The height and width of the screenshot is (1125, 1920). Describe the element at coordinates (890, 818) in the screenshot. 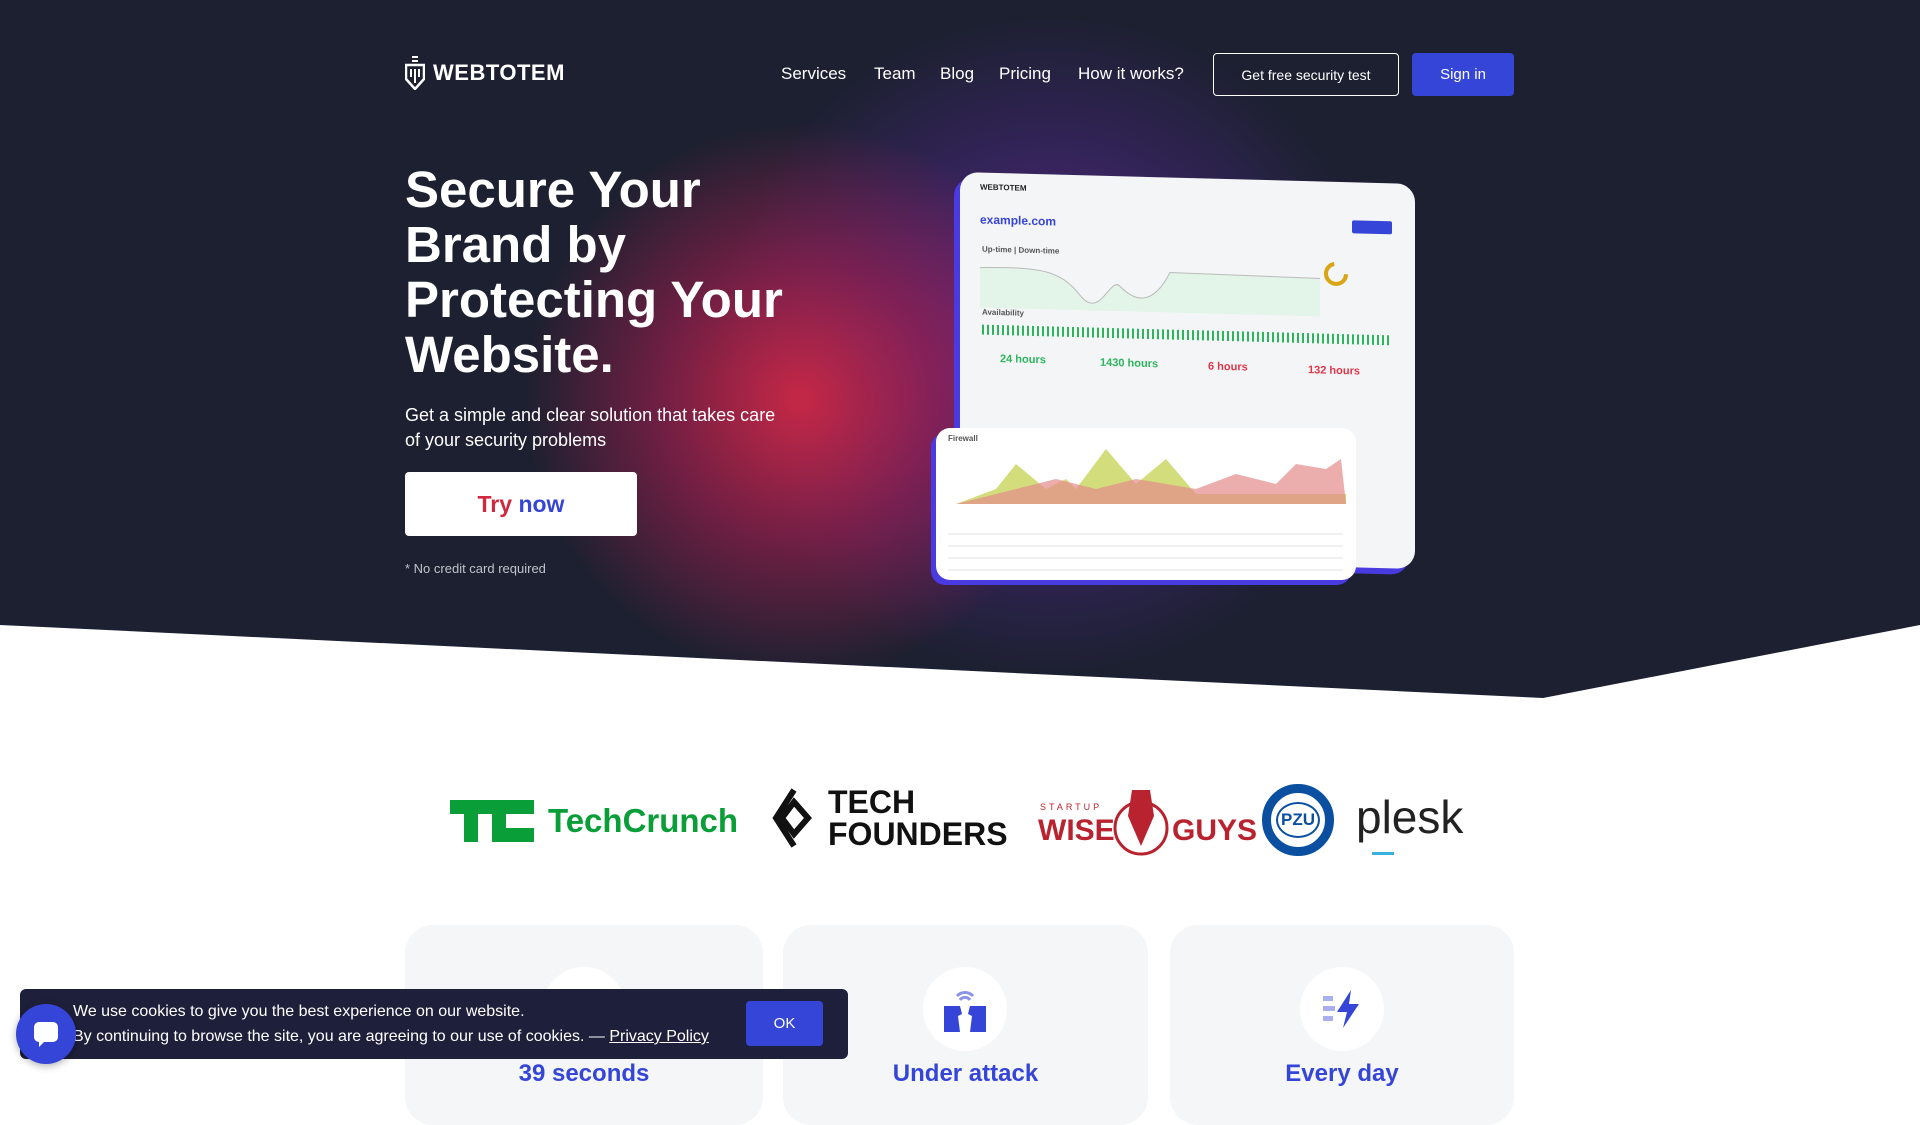

I see `tech-founders-logo: TECH FOUNDERS` at that location.